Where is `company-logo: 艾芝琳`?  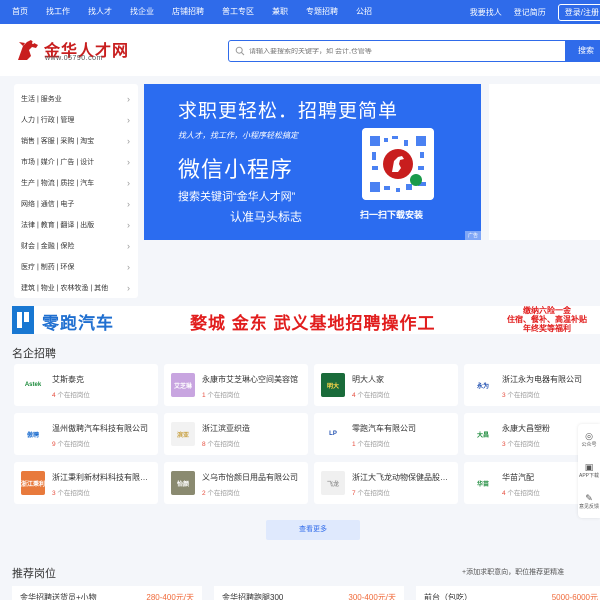 company-logo: 艾芝琳 is located at coordinates (183, 385).